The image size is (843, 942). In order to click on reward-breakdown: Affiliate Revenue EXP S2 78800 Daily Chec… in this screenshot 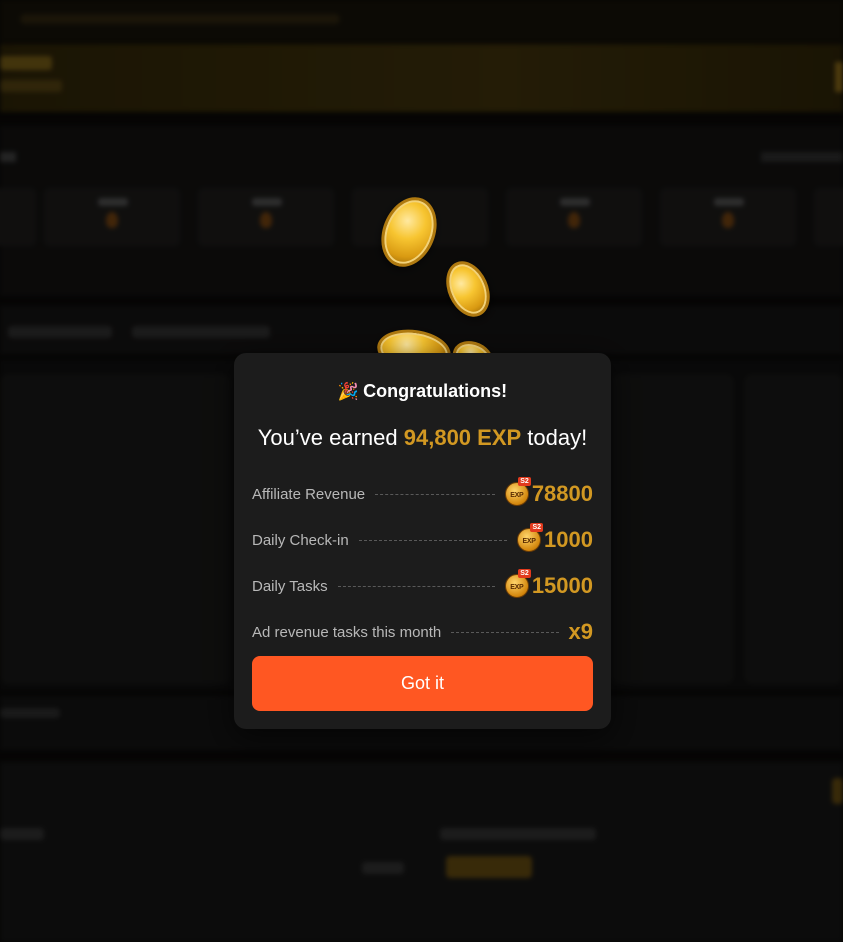, I will do `click(422, 563)`.